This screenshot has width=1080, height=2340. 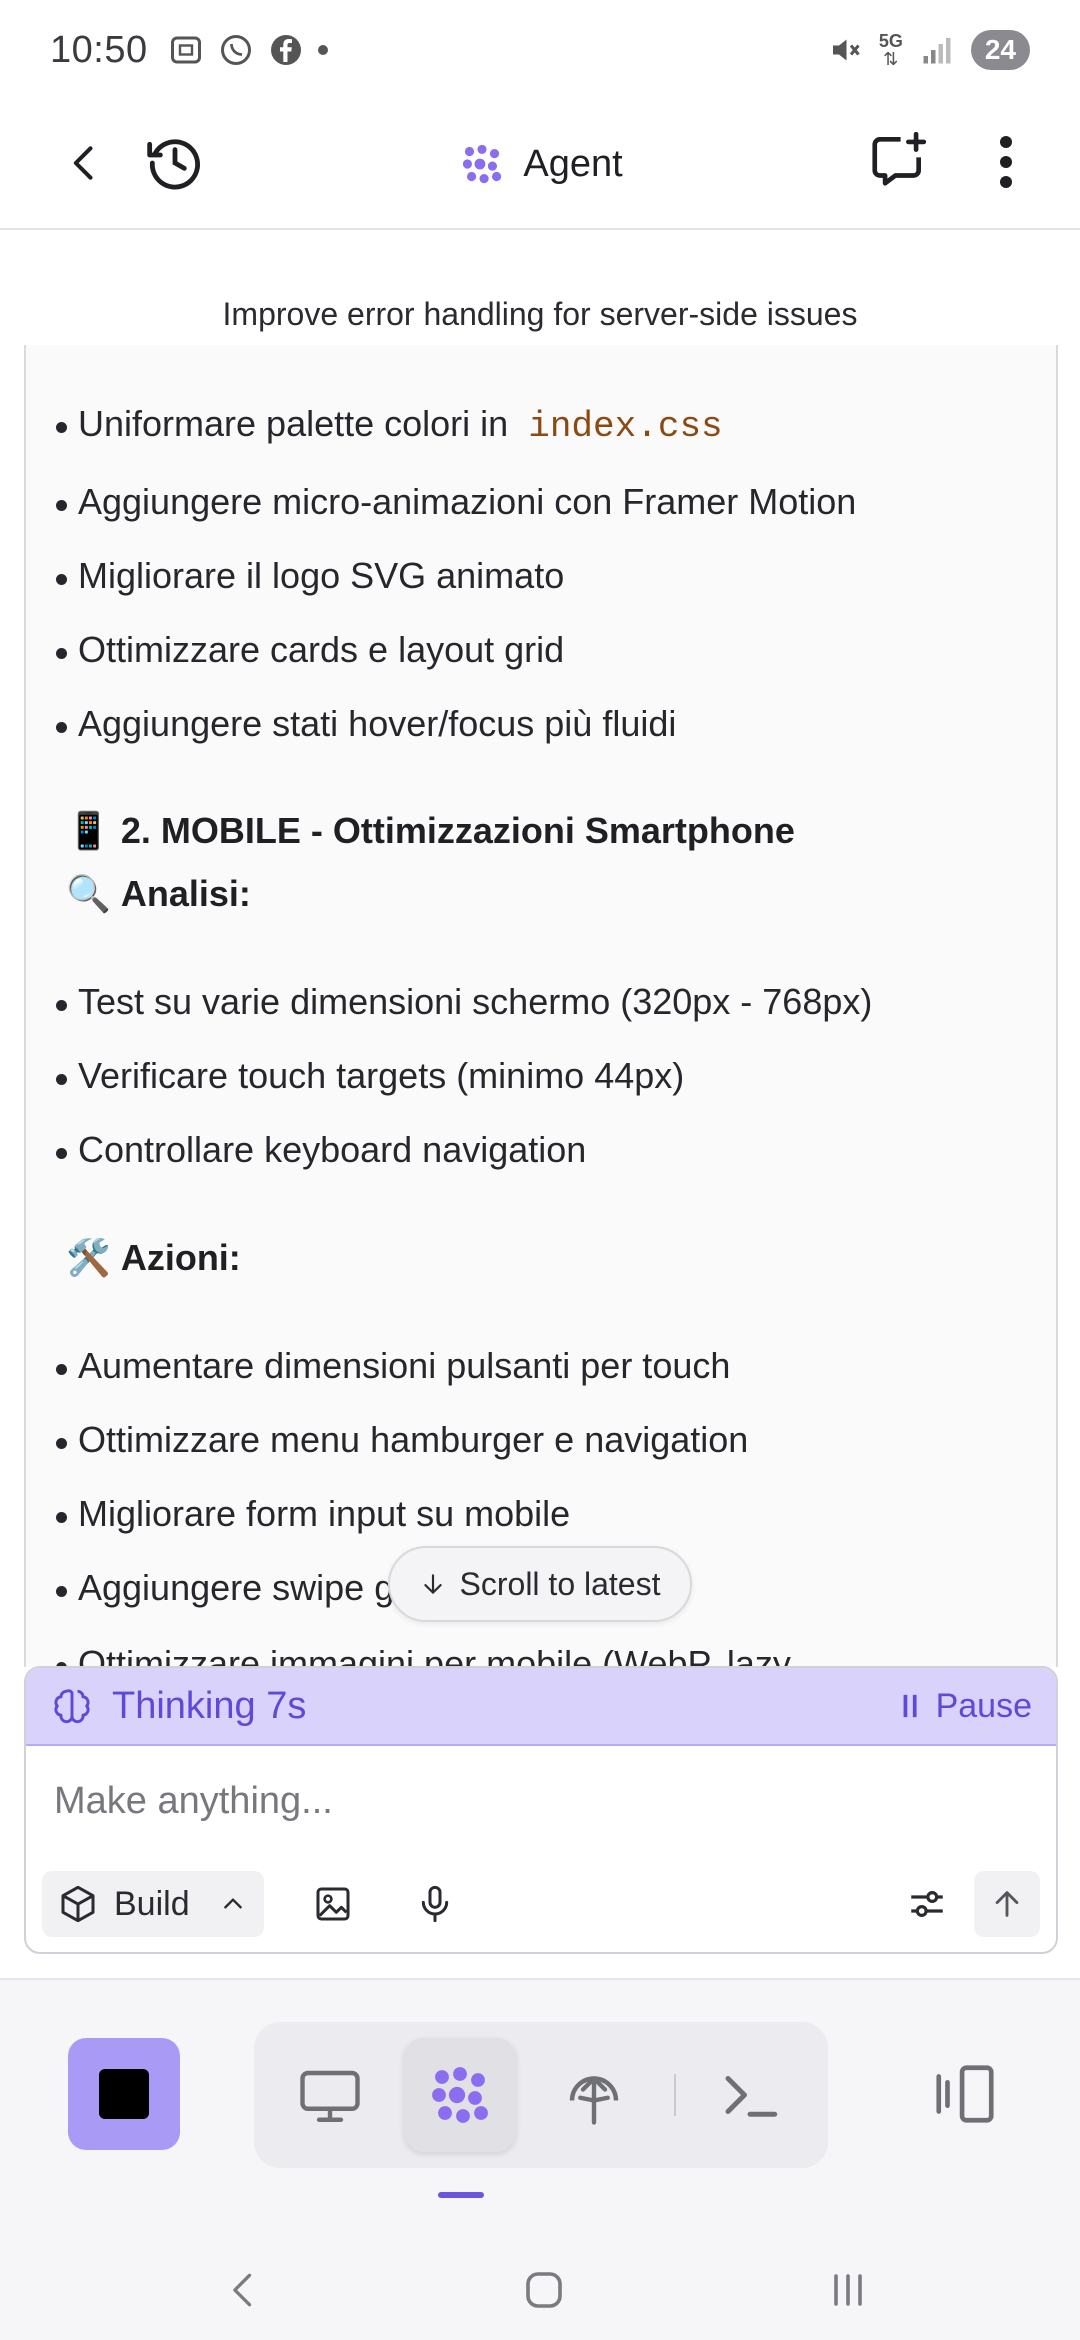 I want to click on monitor-icon, so click(x=330, y=2096).